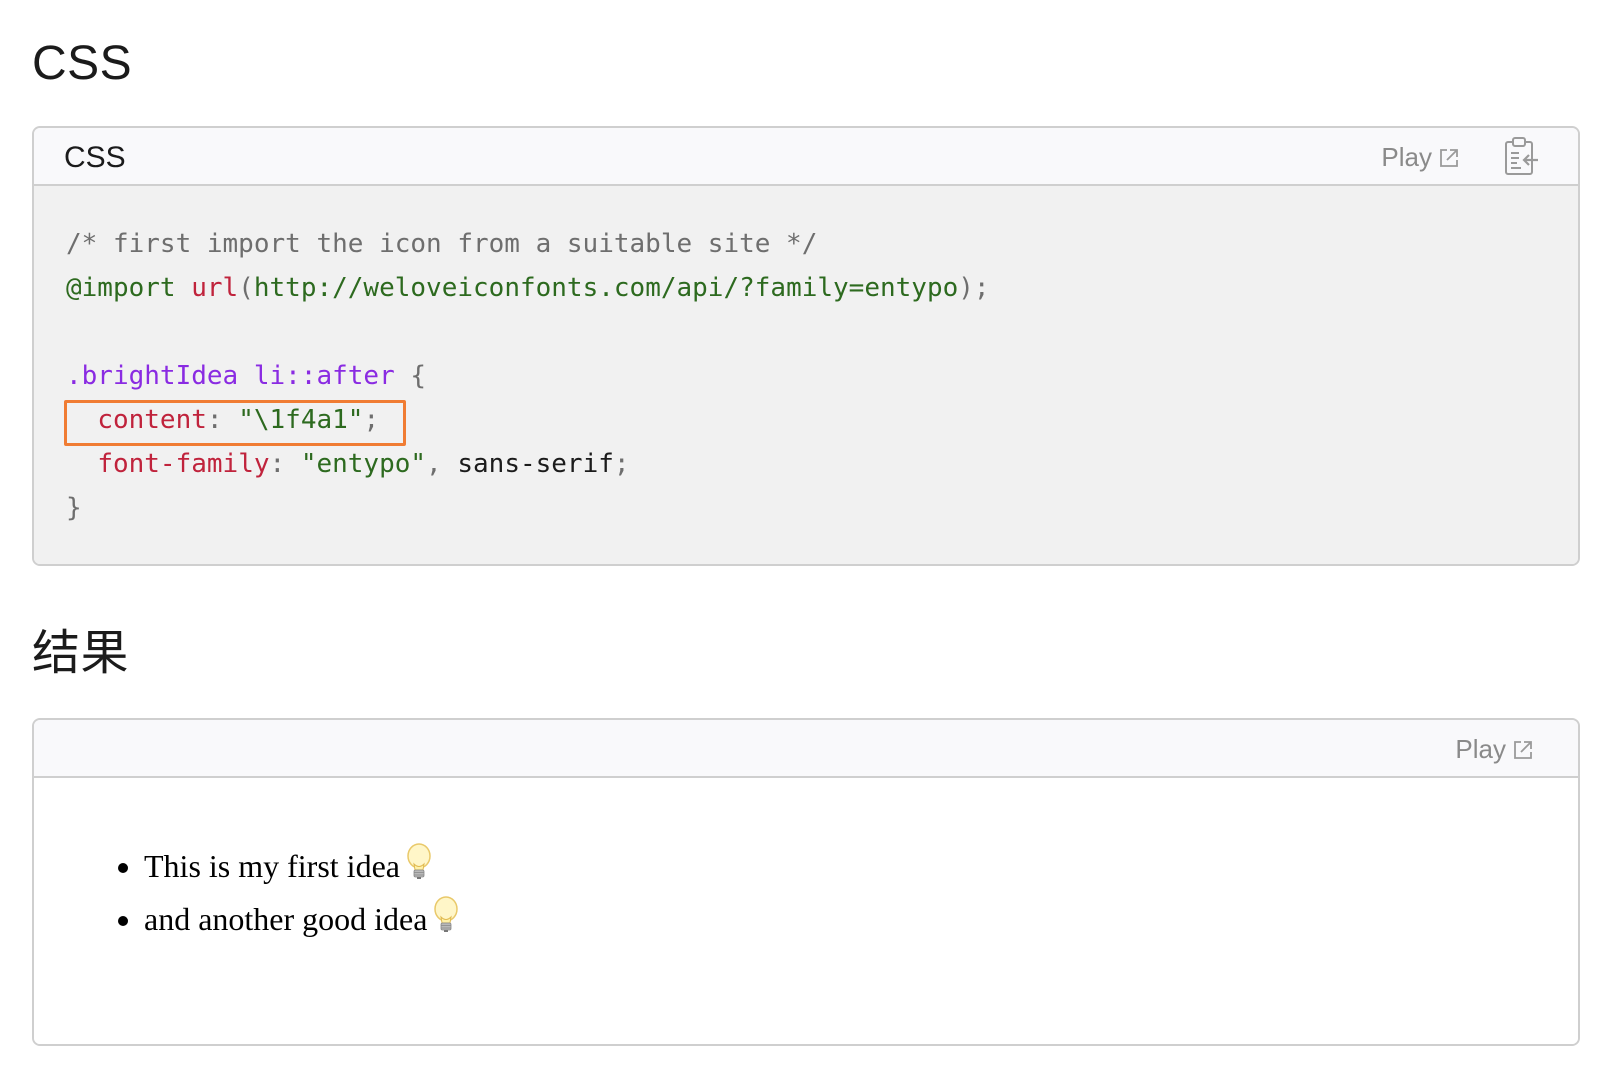  Describe the element at coordinates (95, 157) in the screenshot. I see `code-language-label: CSS` at that location.